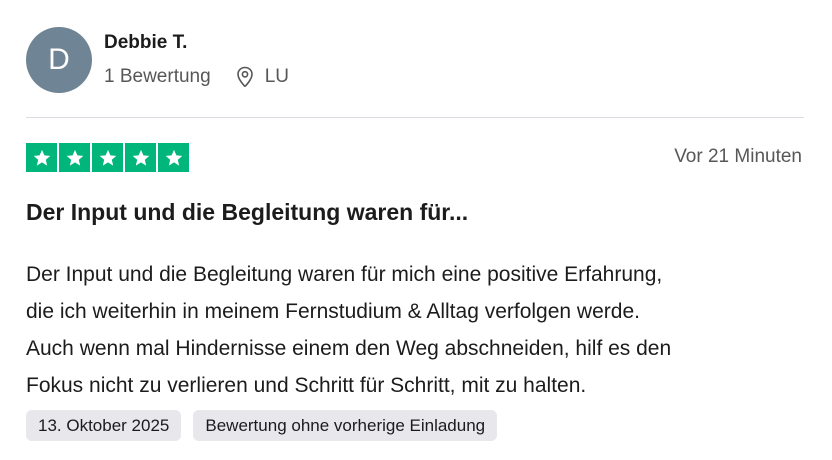 This screenshot has height=460, width=832. I want to click on reviewer-header: D Debbie T. 1 Bewertung LU, so click(157, 60).